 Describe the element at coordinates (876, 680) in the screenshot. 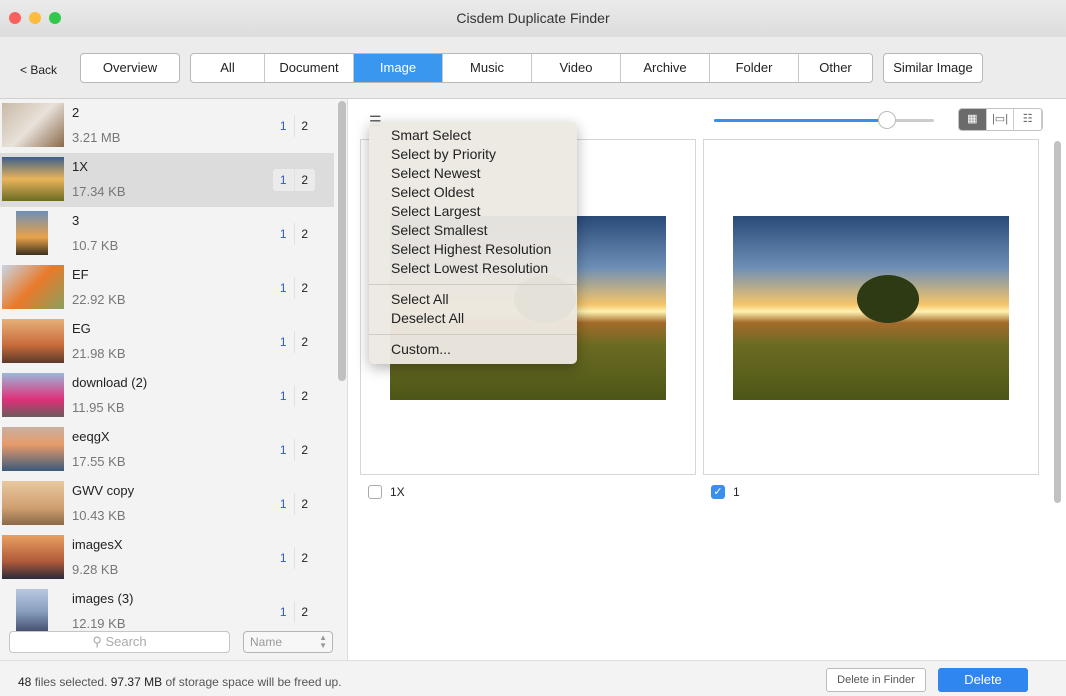

I see `delete-in-finder-button: Delete in Finder` at that location.